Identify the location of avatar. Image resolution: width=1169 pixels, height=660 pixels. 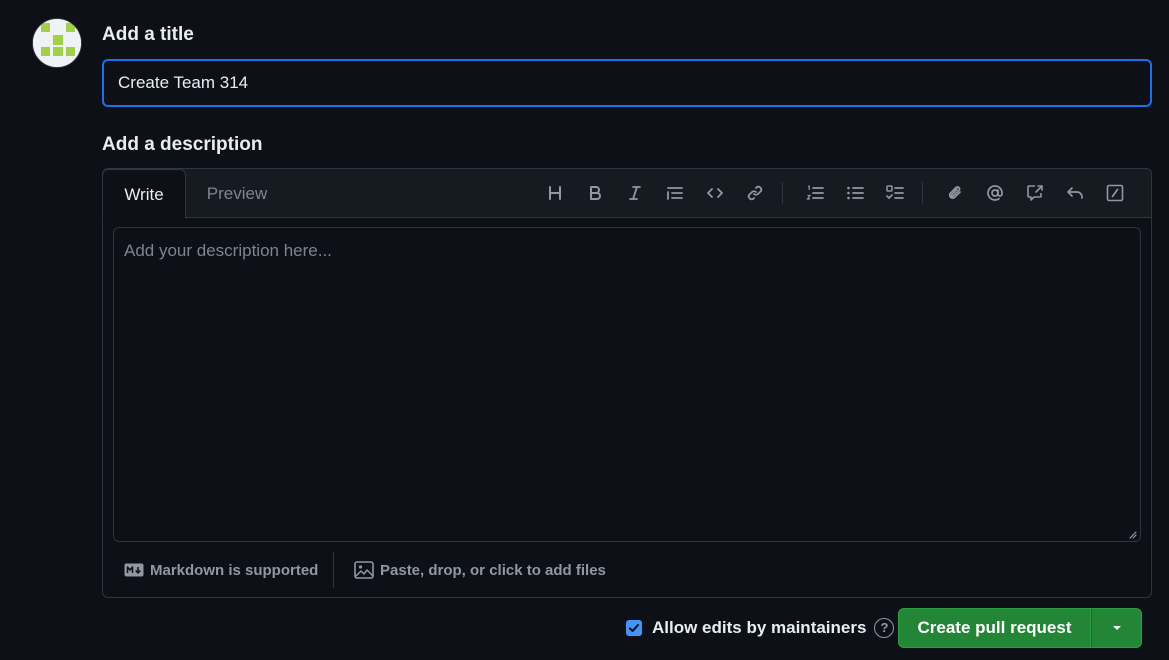
(57, 43).